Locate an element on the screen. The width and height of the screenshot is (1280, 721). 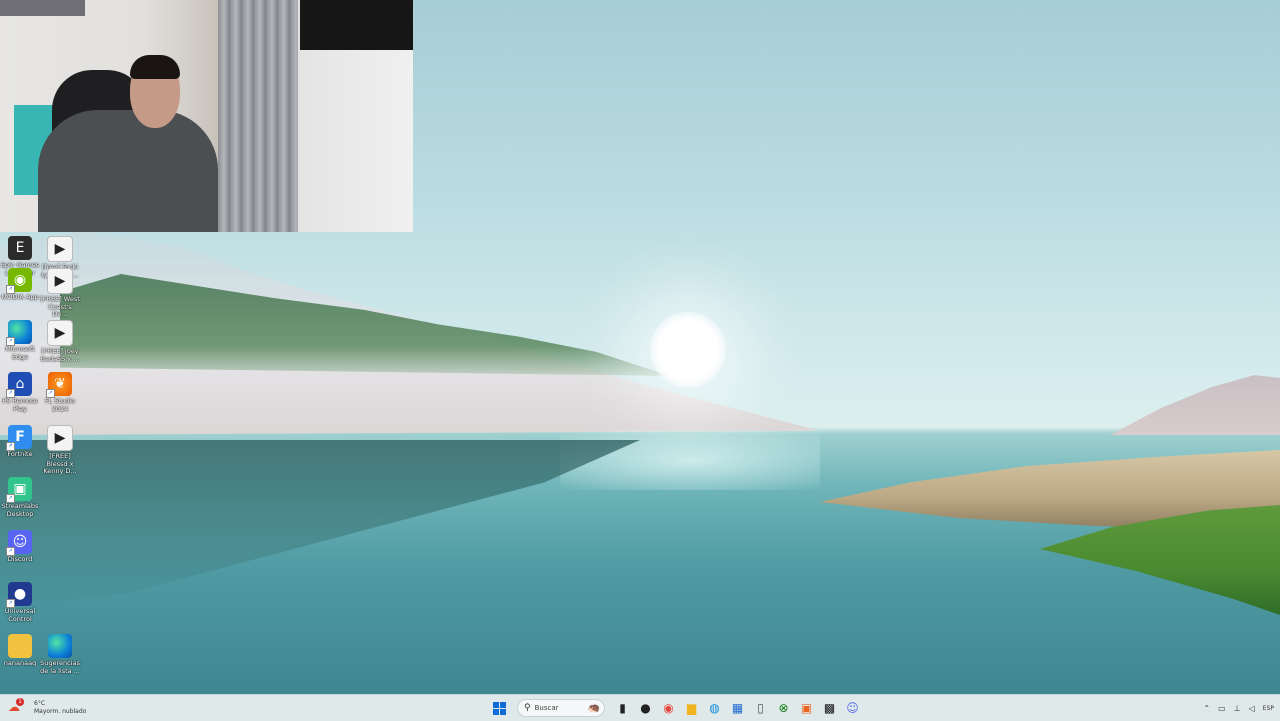
desktop-icon-fortnite: F ↗ Fortnite is located at coordinates (20, 442).